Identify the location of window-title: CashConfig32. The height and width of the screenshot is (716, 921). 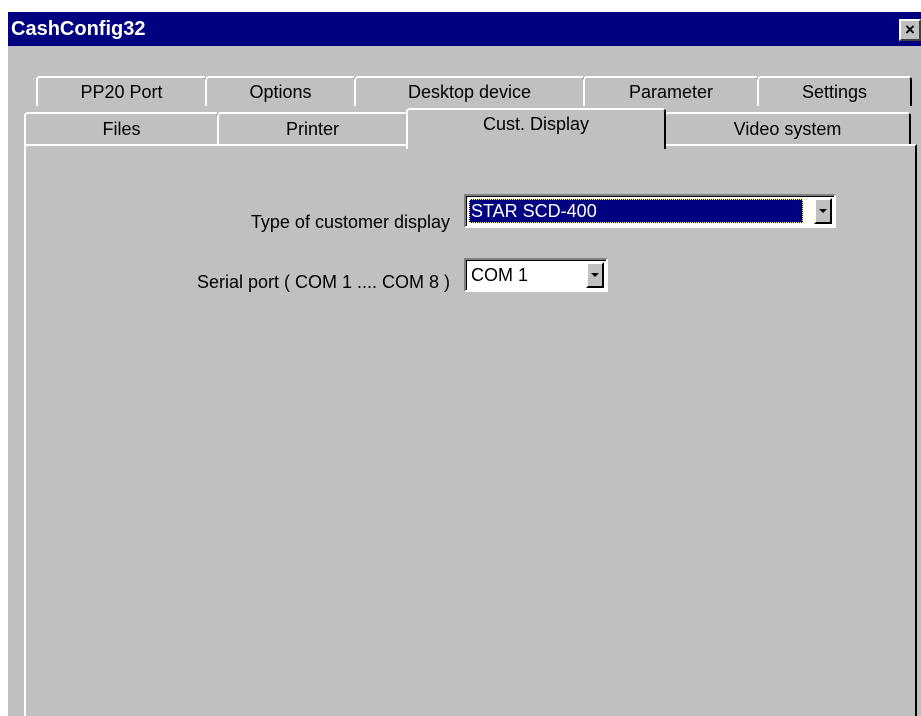
(78, 29).